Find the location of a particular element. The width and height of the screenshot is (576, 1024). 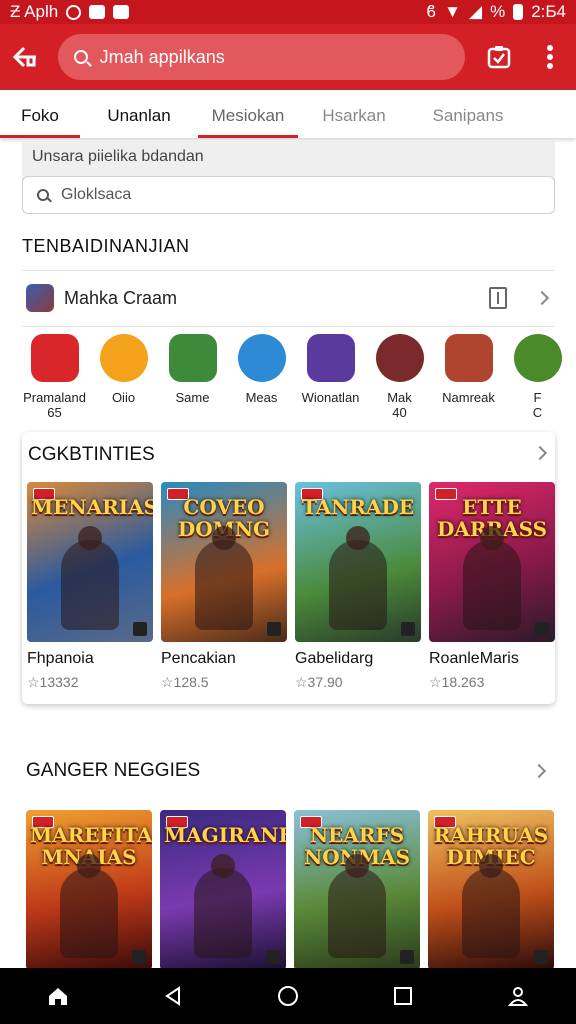

game-cover: ETTE DARRASS is located at coordinates (492, 562).